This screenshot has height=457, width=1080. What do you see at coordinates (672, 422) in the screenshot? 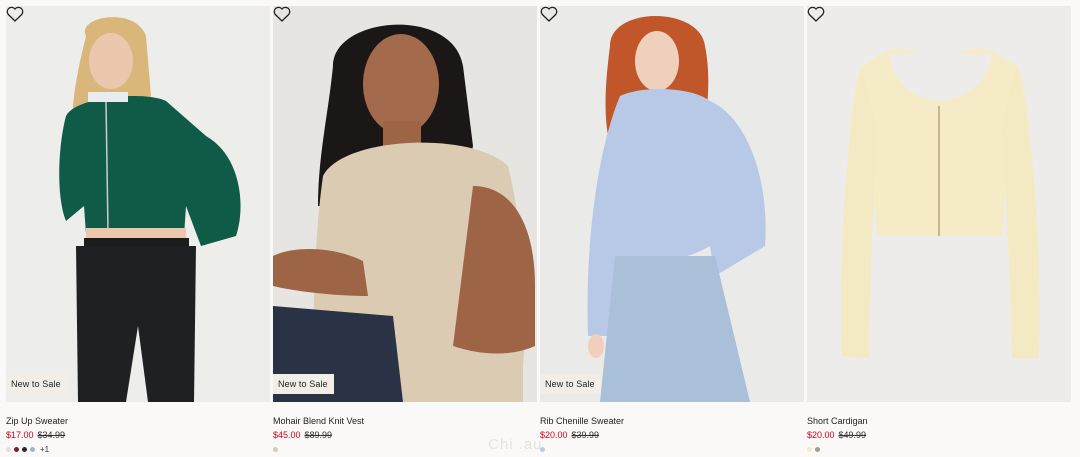
I see `product-title: Rib Chenille Sweater` at bounding box center [672, 422].